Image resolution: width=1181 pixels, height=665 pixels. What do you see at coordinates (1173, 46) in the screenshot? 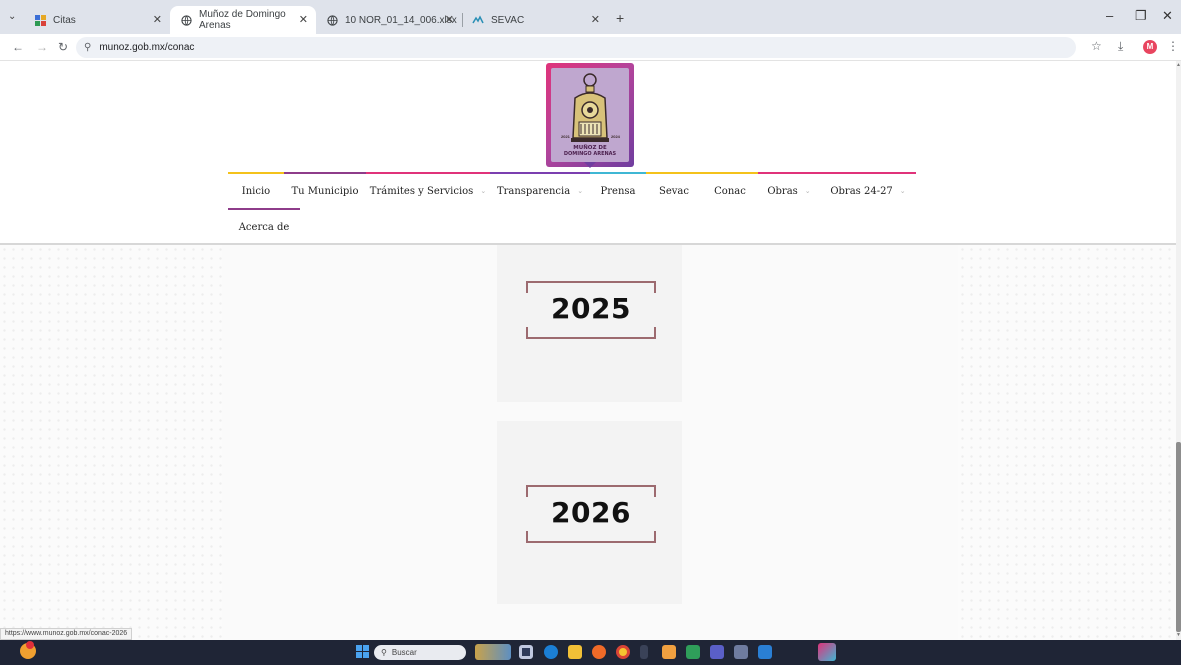
I see `menu-kebab-icon: ⋮` at bounding box center [1173, 46].